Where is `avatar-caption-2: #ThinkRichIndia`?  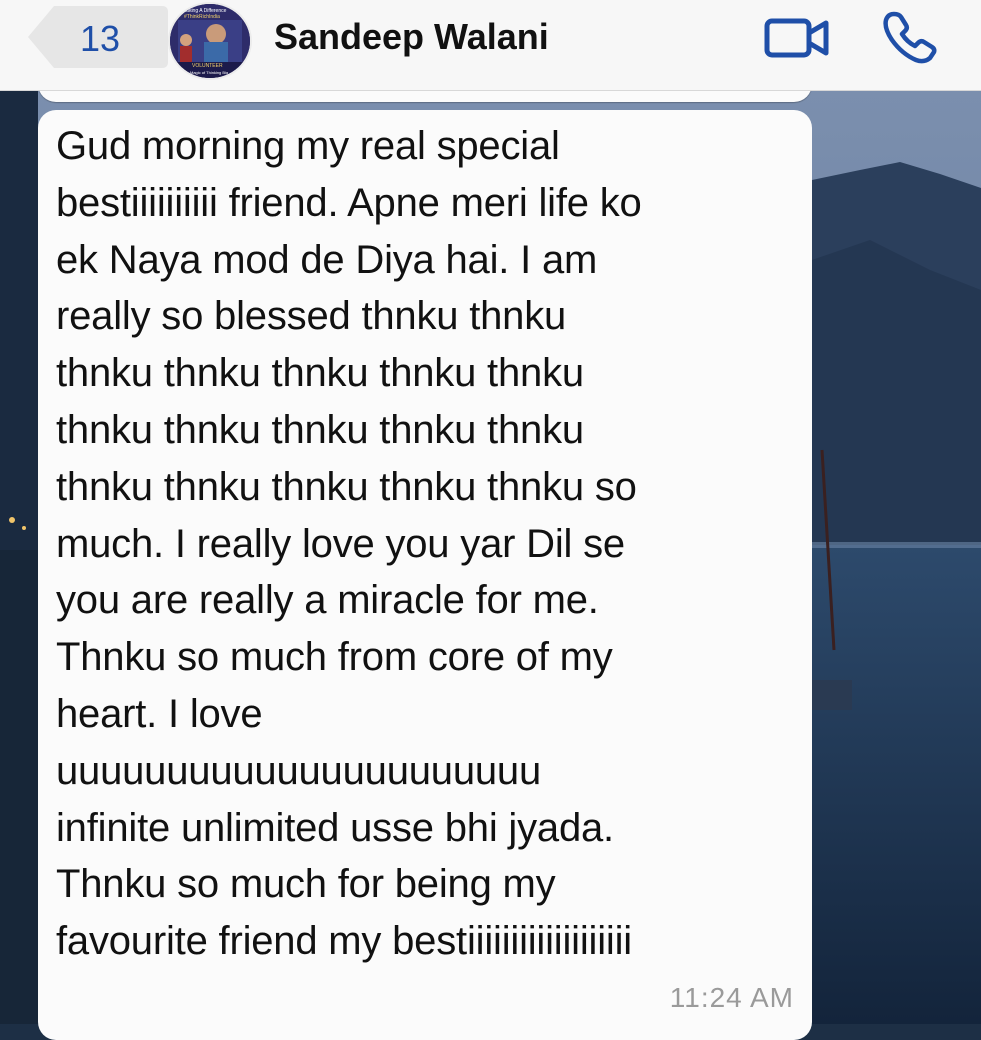
avatar-caption-2: #ThinkRichIndia is located at coordinates (202, 17).